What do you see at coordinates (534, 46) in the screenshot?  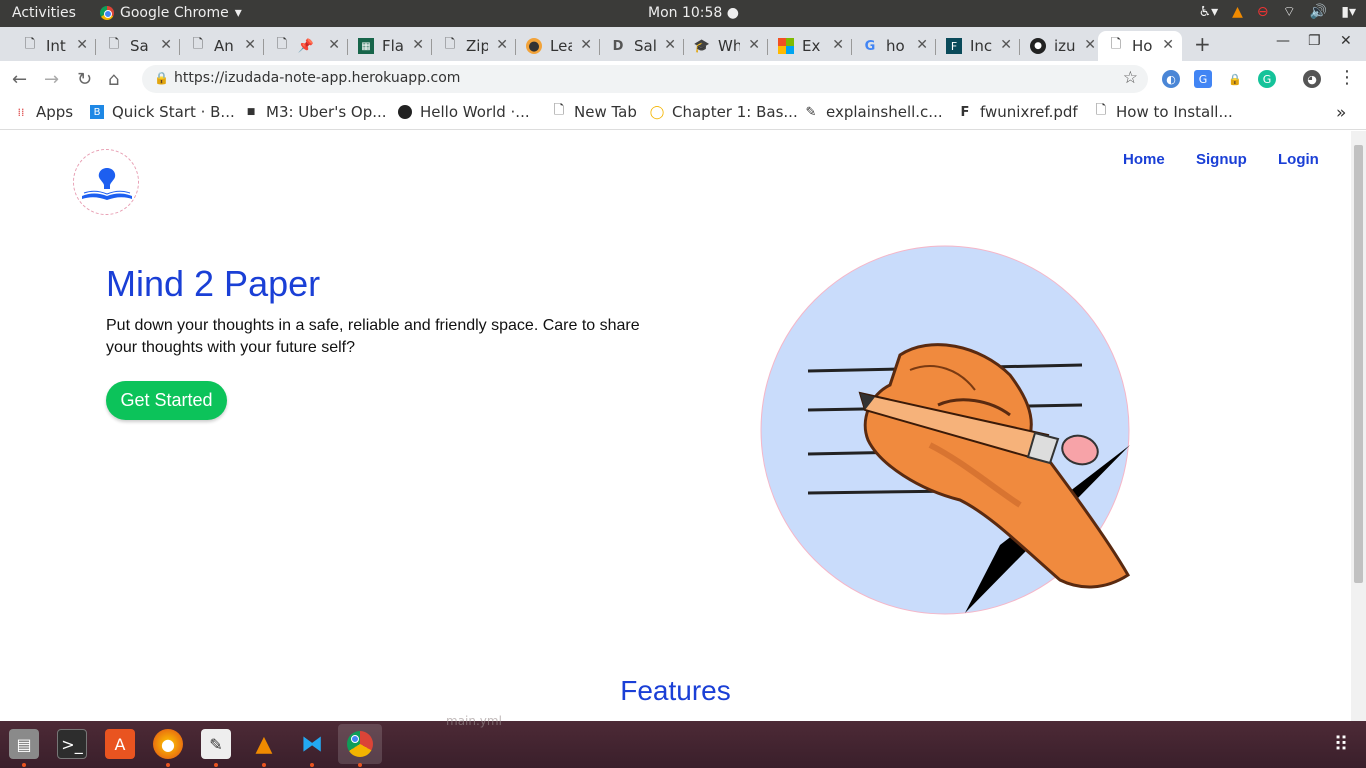 I see `ninja-icon: ●` at bounding box center [534, 46].